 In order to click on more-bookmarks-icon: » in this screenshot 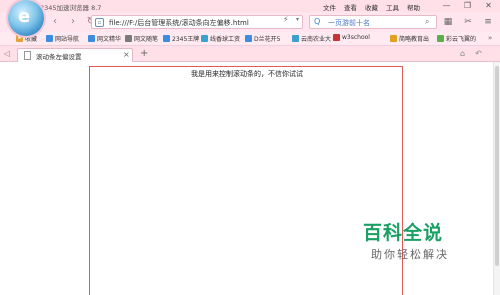, I will do `click(490, 38)`.